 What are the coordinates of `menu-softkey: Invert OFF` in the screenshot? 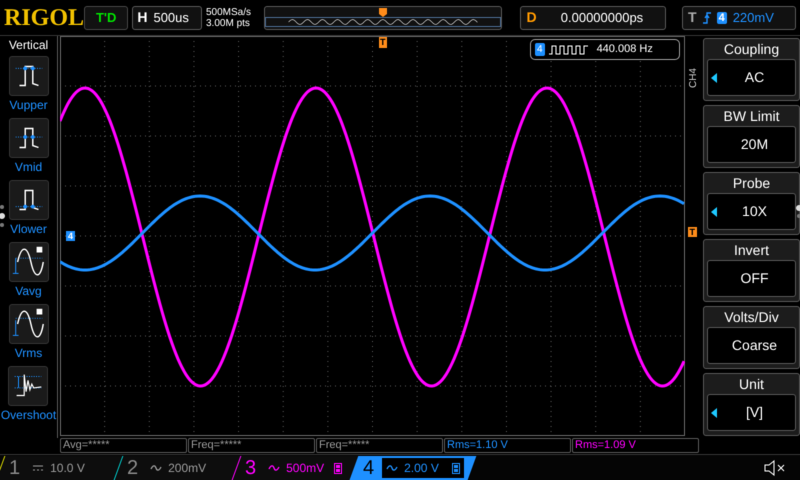 It's located at (751, 270).